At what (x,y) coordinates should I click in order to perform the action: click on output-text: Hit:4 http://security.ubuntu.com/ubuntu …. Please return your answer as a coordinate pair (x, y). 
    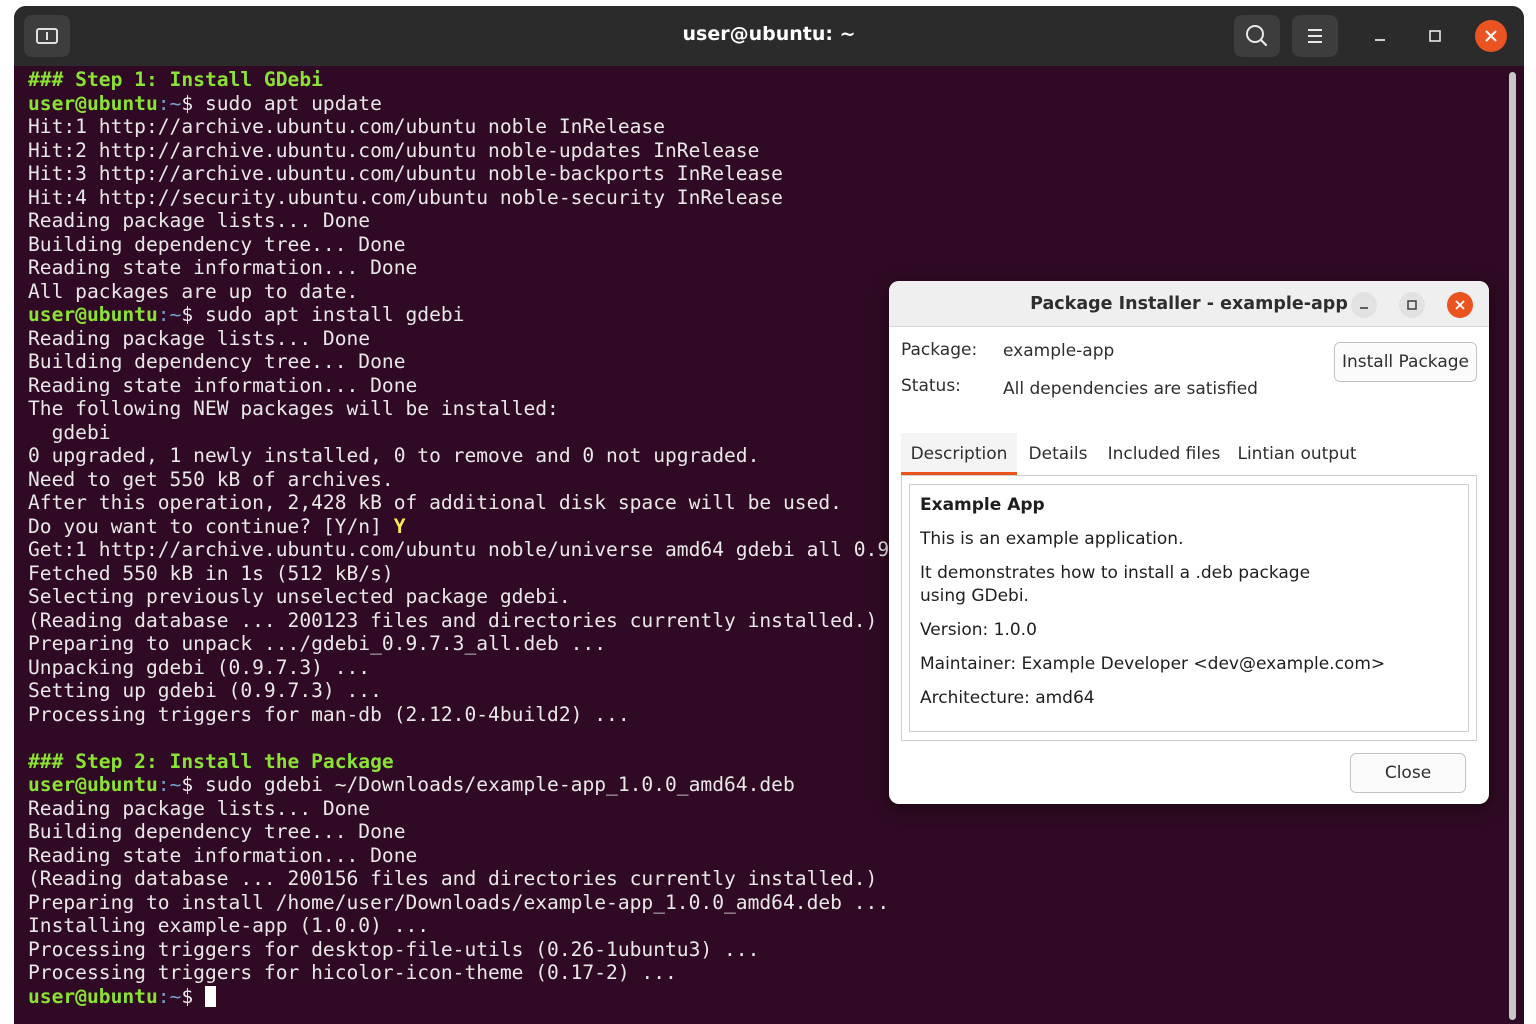
    Looking at the image, I should click on (405, 197).